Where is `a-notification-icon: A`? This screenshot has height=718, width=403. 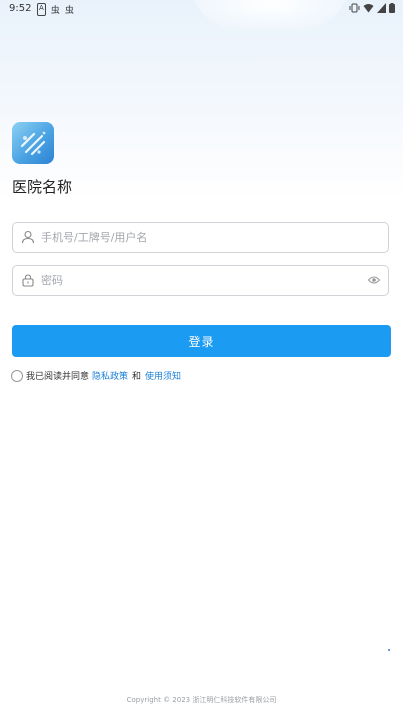 a-notification-icon: A is located at coordinates (41, 9).